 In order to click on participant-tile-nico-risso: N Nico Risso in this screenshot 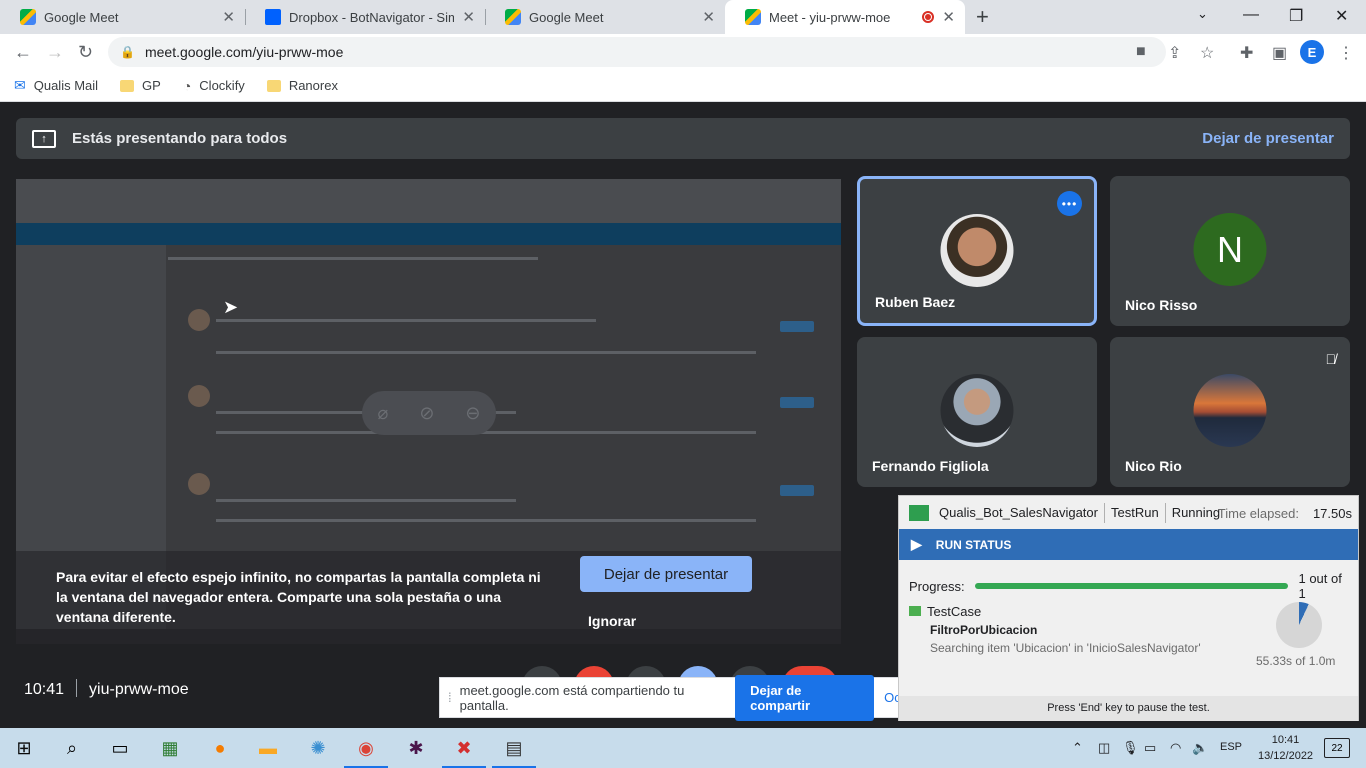, I will do `click(1230, 251)`.